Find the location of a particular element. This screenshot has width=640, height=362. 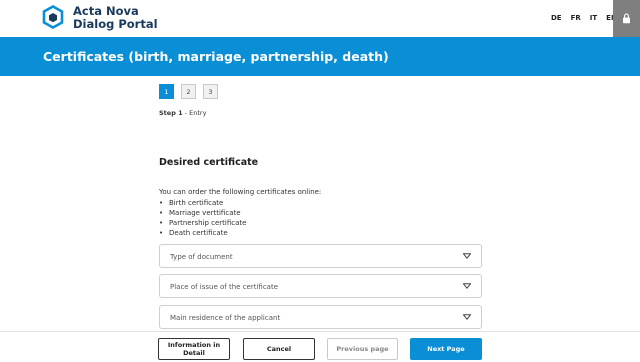

lang-de: DE is located at coordinates (556, 18).